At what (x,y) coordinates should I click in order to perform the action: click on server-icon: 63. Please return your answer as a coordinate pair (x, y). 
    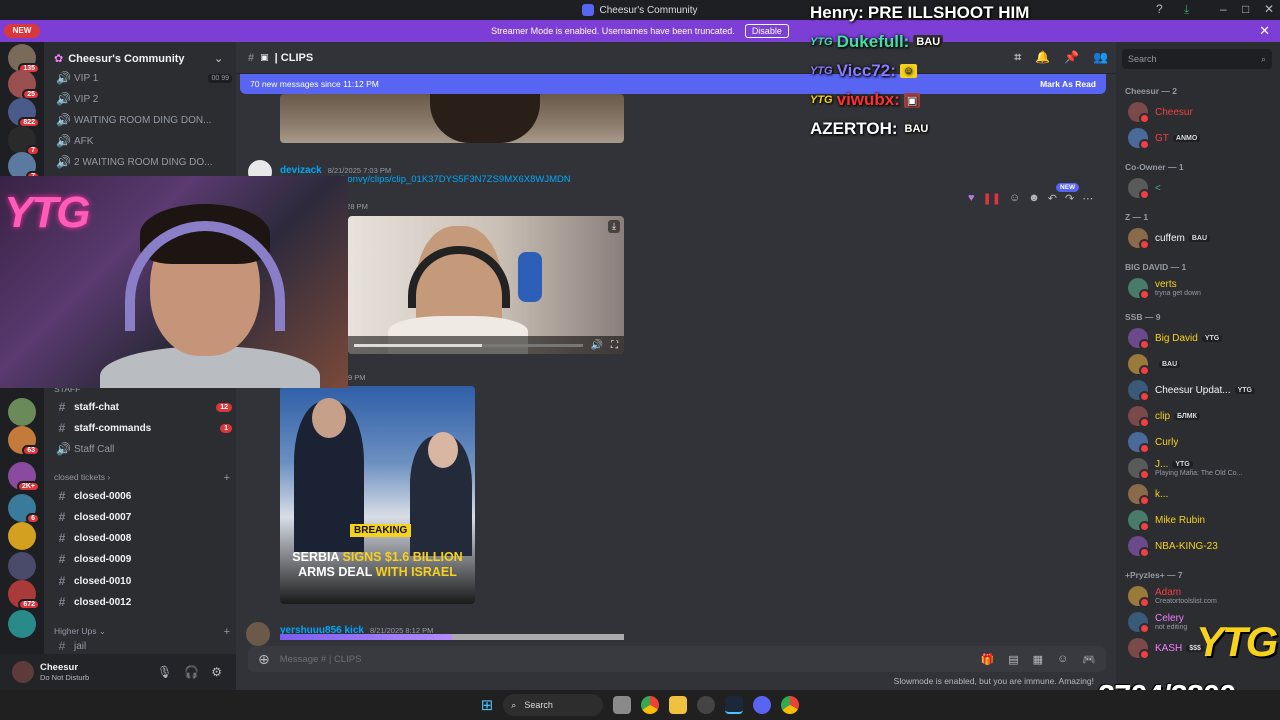
    Looking at the image, I should click on (24, 441).